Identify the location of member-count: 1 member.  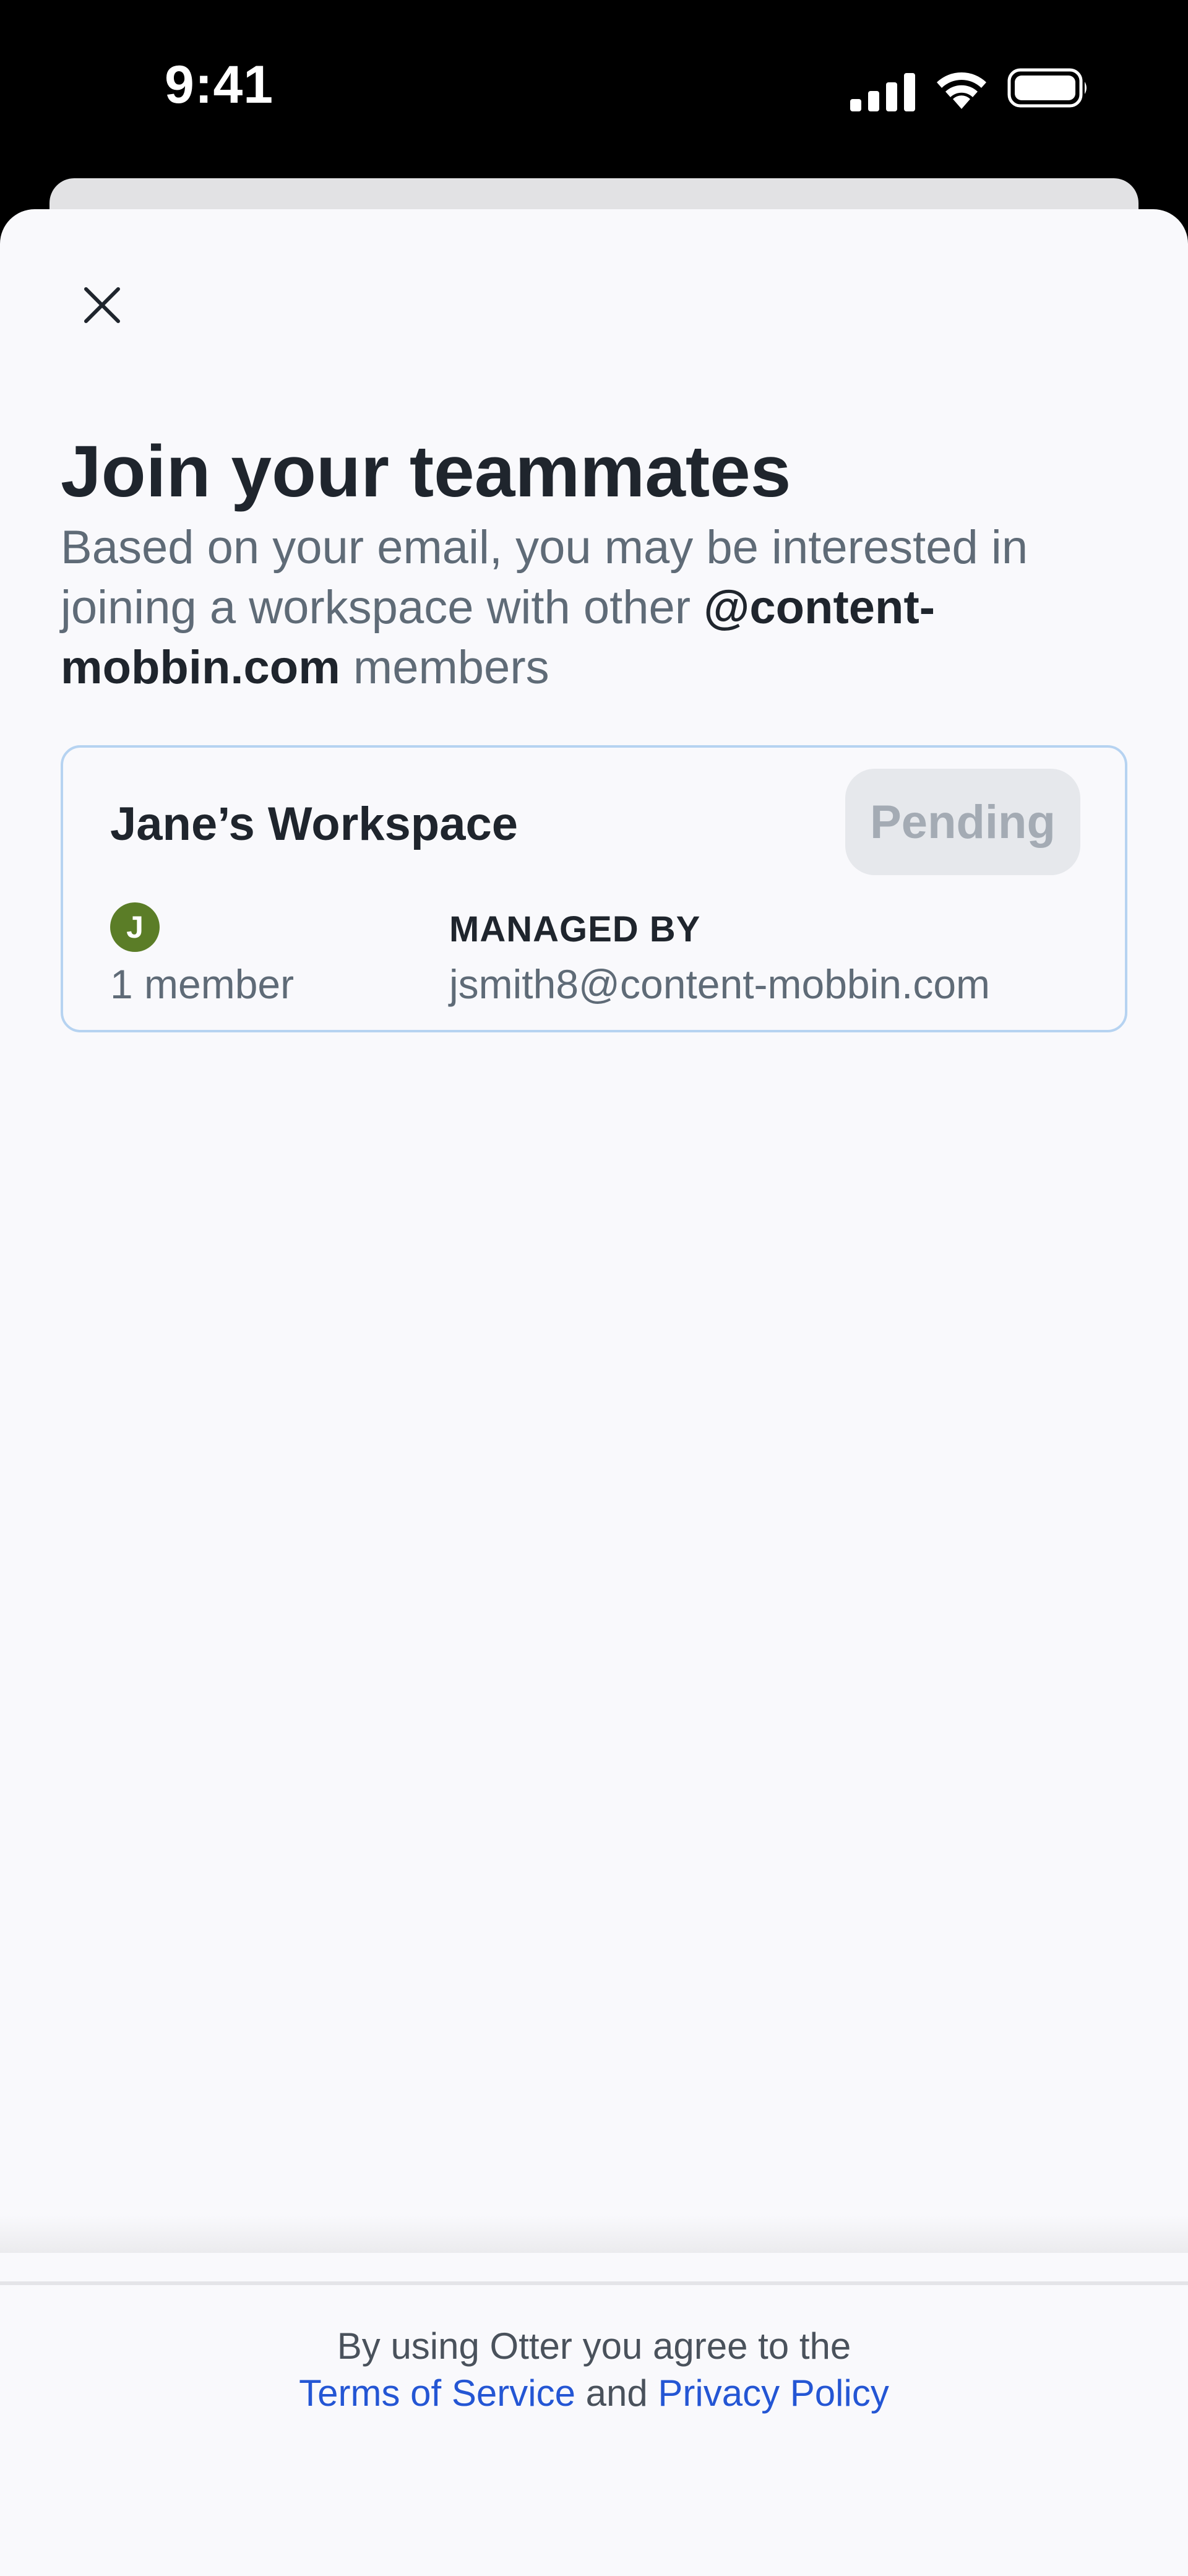
(202, 984).